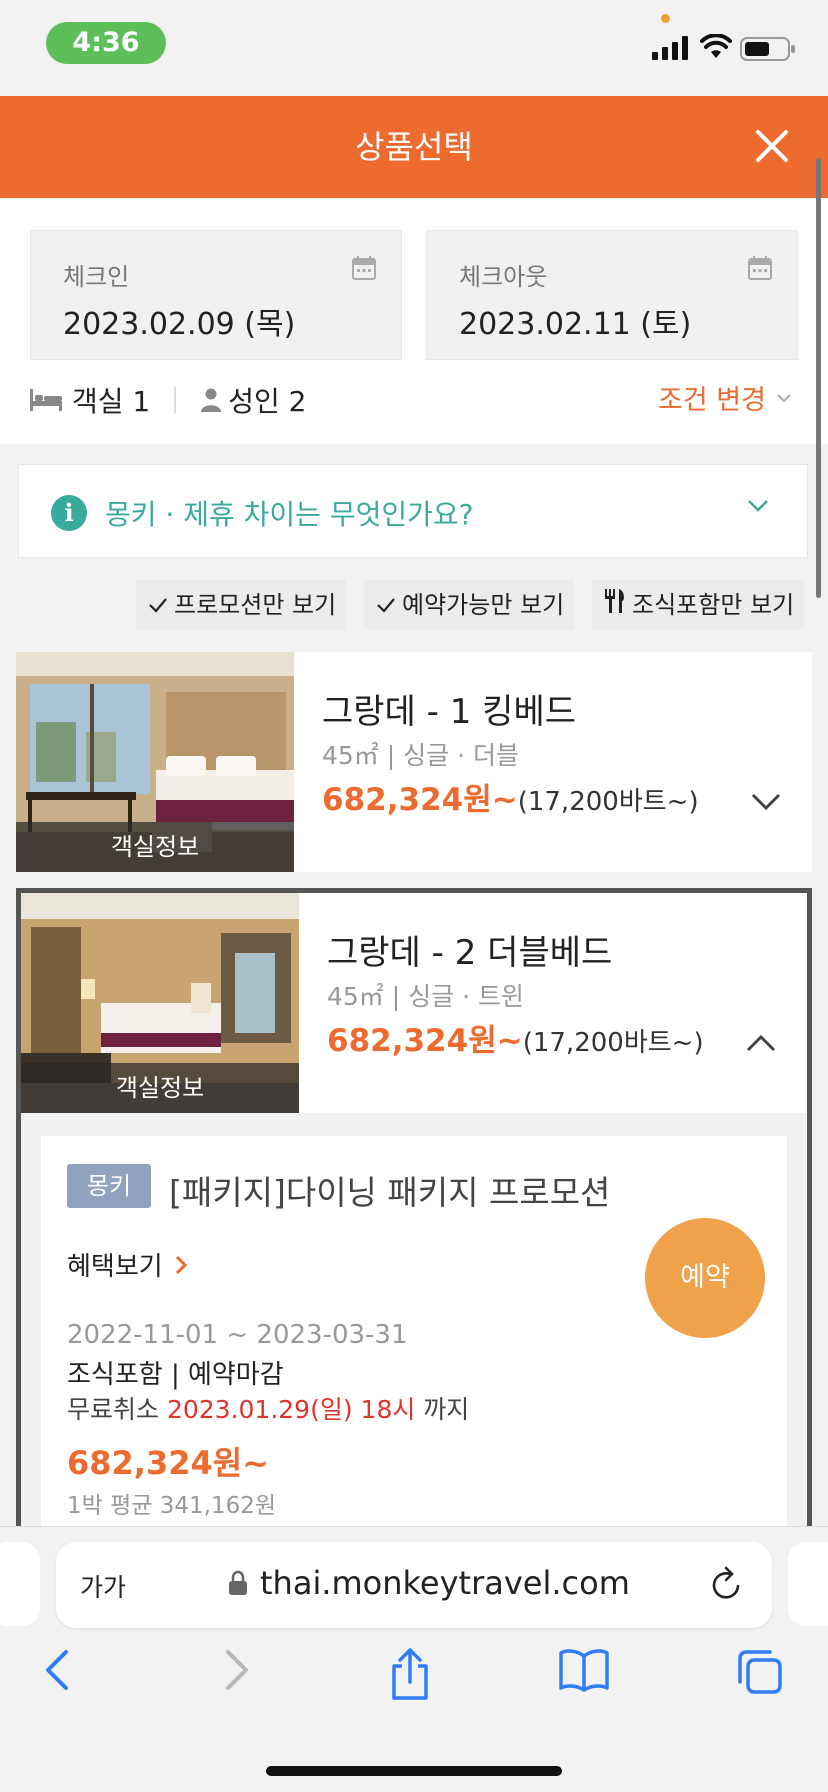 Image resolution: width=828 pixels, height=1792 pixels. What do you see at coordinates (705, 1278) in the screenshot?
I see `reserve-button: 예약` at bounding box center [705, 1278].